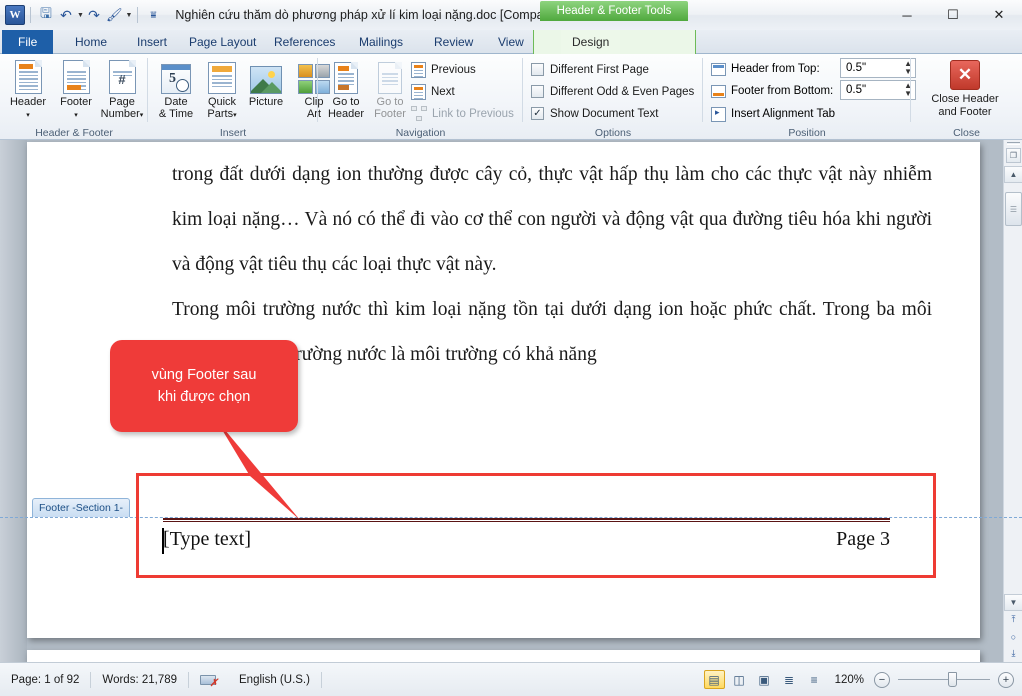  What do you see at coordinates (807, 133) in the screenshot?
I see `group-label-position: Position` at bounding box center [807, 133].